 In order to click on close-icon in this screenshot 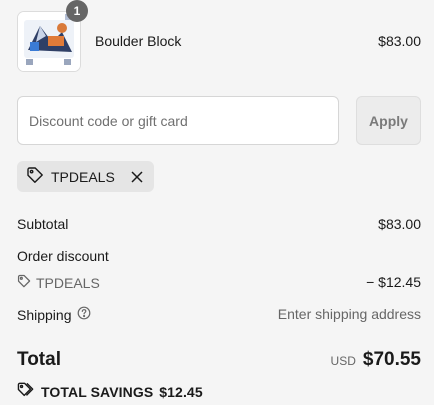, I will do `click(137, 176)`.